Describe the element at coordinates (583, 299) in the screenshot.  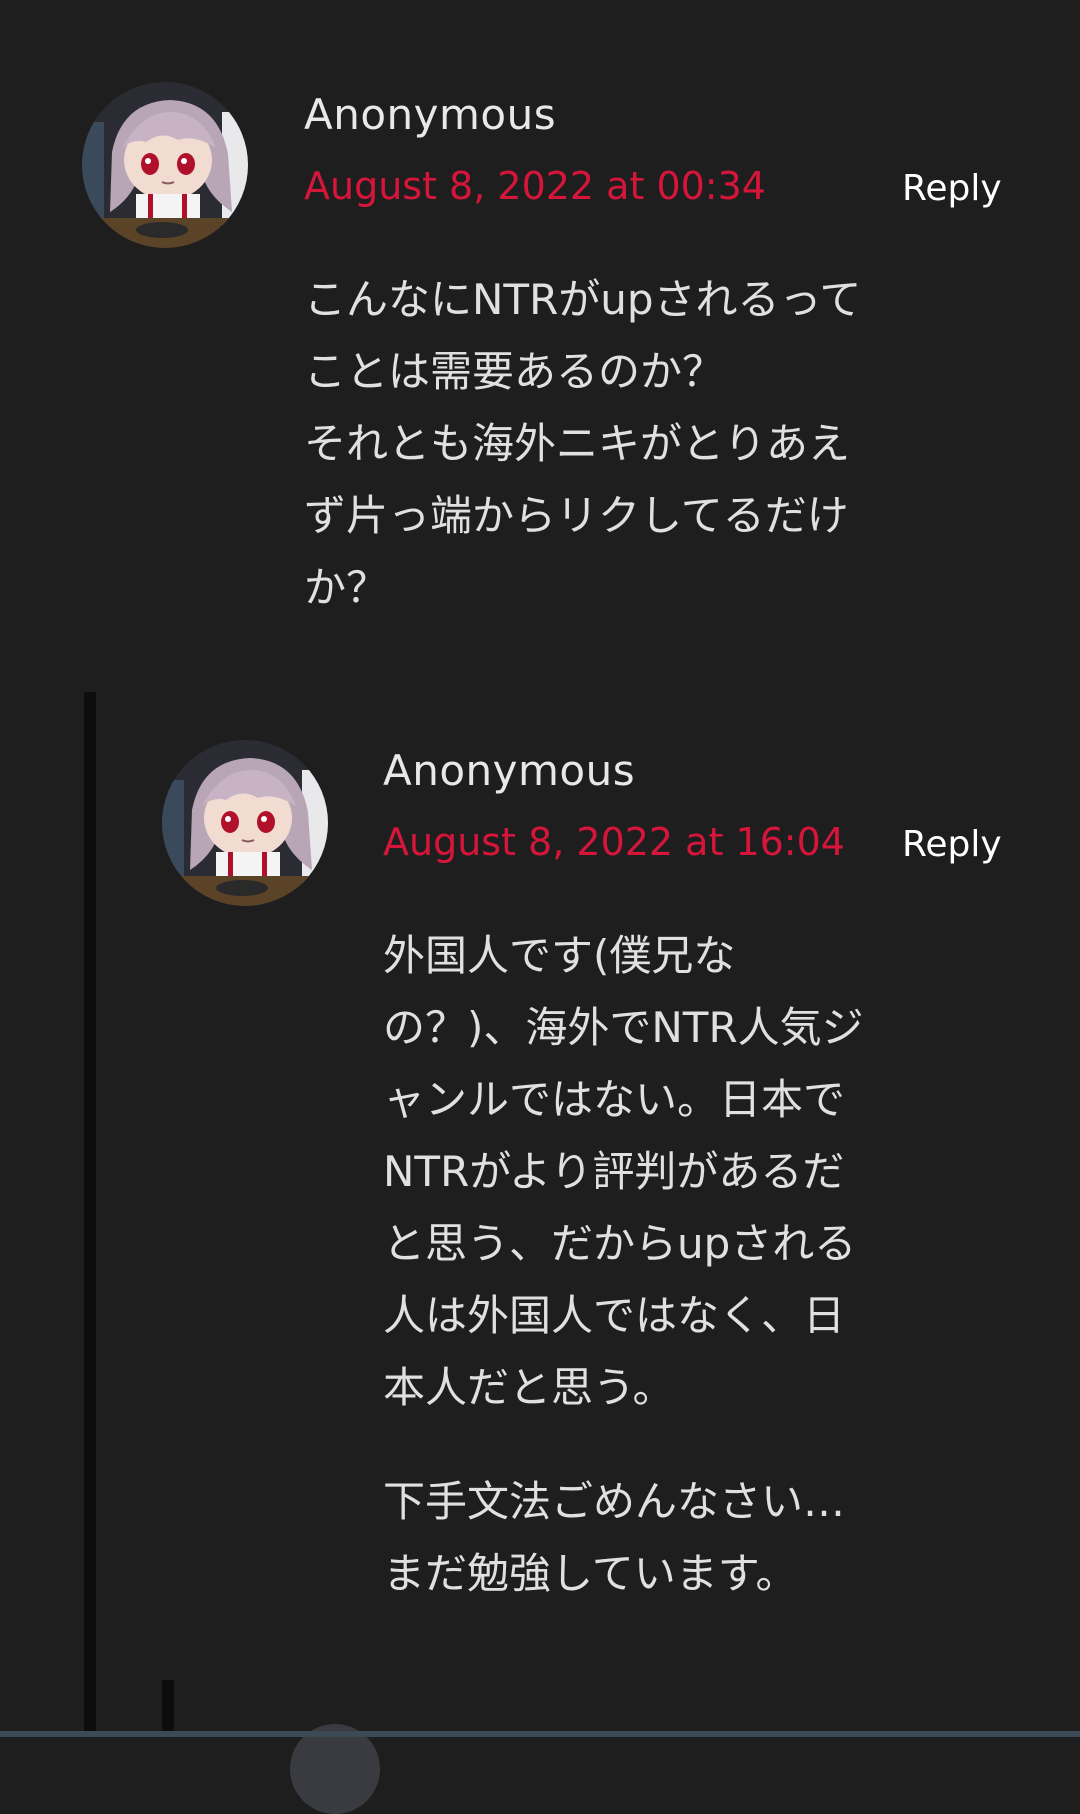
I see `comment-line: こんなにNTRがupされるって` at that location.